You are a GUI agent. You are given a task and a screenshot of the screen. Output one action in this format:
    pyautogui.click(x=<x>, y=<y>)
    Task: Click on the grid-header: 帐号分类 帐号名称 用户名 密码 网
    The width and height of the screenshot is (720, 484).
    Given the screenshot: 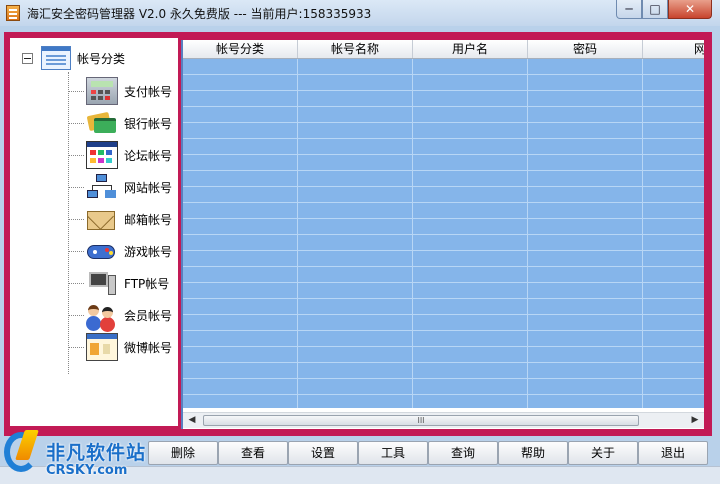 What is the action you would take?
    pyautogui.click(x=443, y=49)
    